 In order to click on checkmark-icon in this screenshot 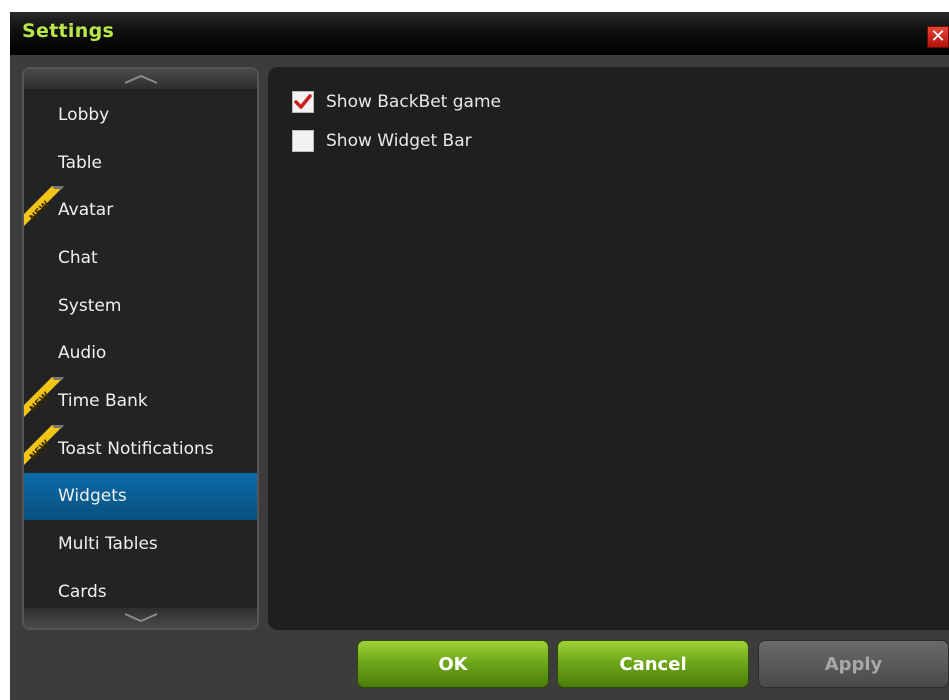, I will do `click(303, 101)`.